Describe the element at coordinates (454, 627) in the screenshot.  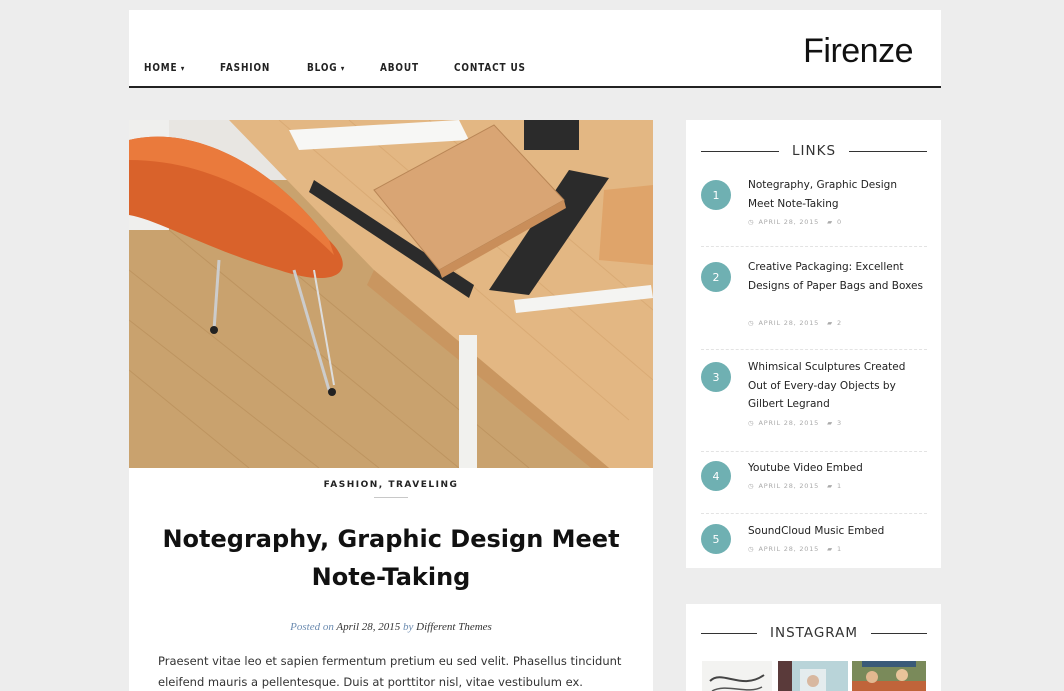
I see `post-author: Different Themes` at that location.